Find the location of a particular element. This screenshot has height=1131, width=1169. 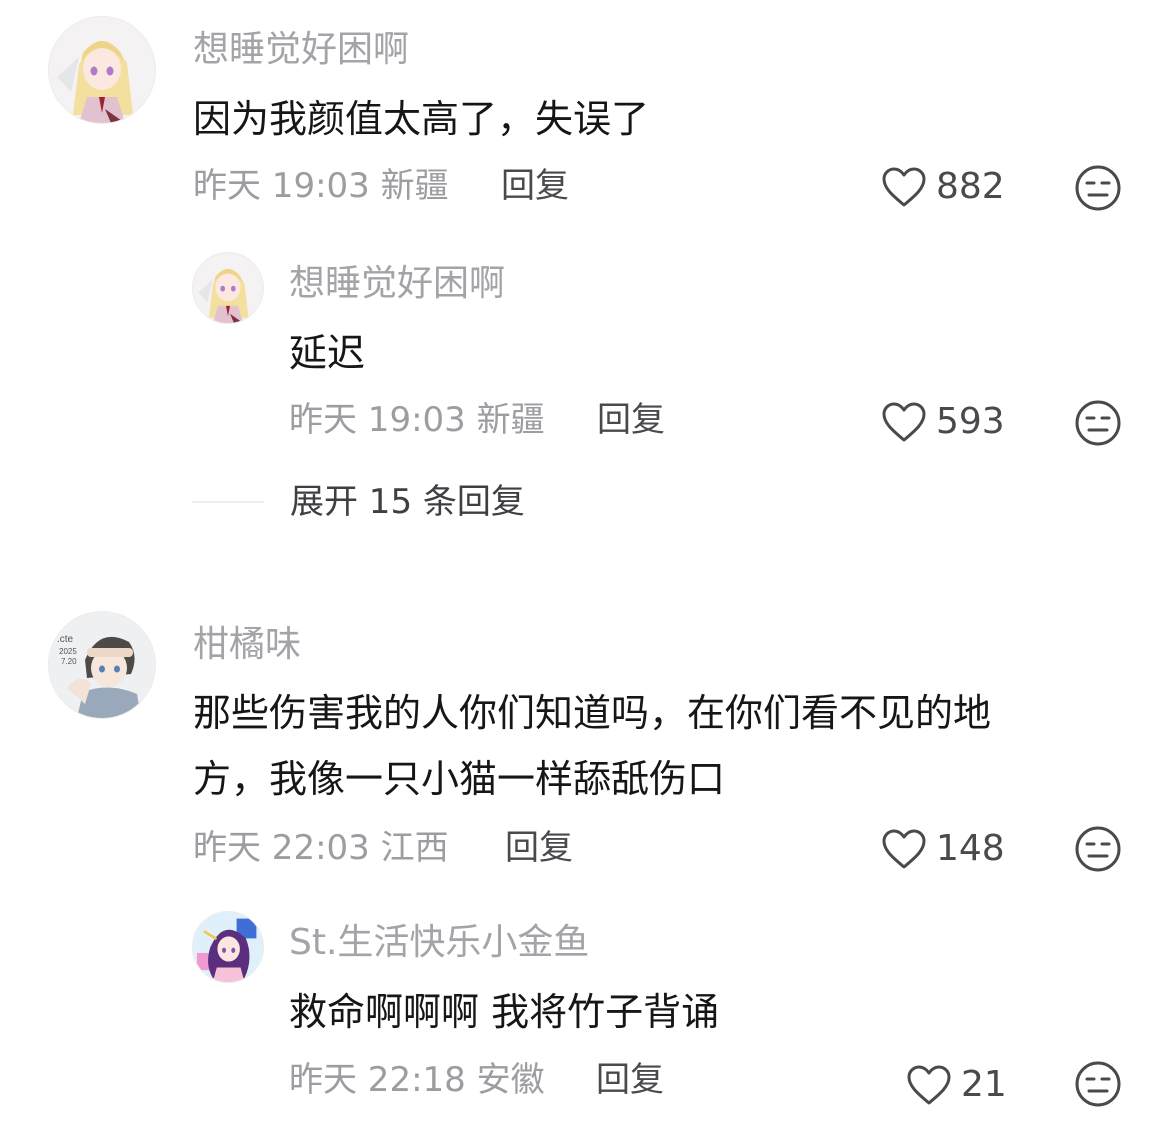

avatar: .cte 2025 7.20 is located at coordinates (102, 665).